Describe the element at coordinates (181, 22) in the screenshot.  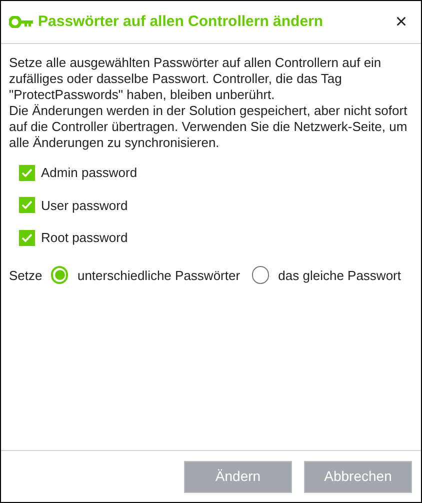
I see `window-title: Passwörter auf allen Controllern ändern` at that location.